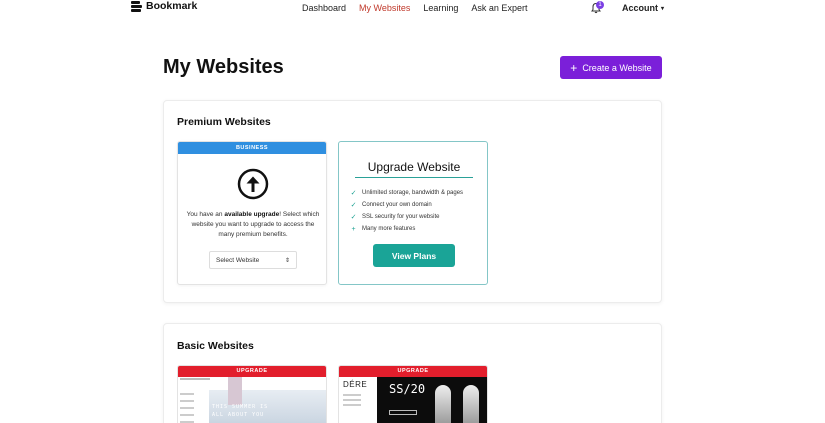 The width and height of the screenshot is (825, 423). I want to click on feature-item: ✓ Unlimited storage, bandwidth & pages, so click(407, 193).